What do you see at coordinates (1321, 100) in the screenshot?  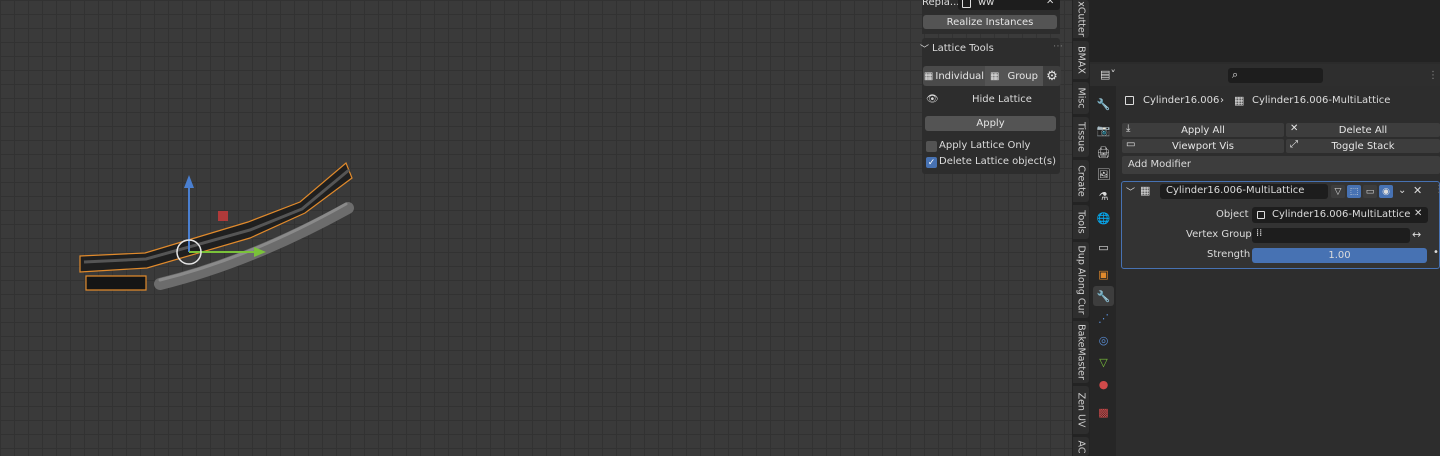 I see `breadcrumb-modifier: Cylinder16.006-MultiLattice` at bounding box center [1321, 100].